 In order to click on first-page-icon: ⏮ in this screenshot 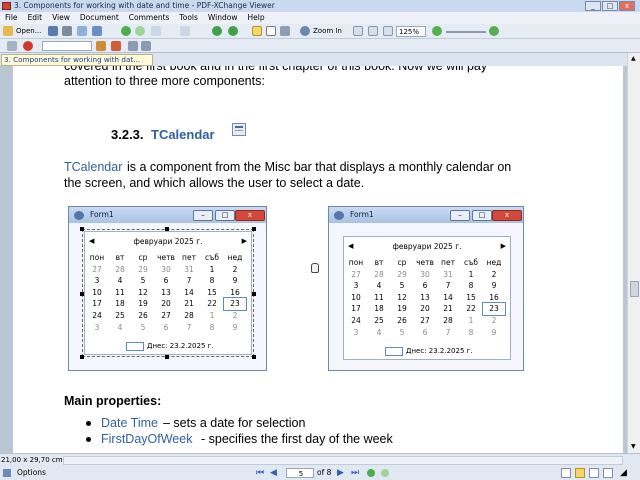, I will do `click(260, 473)`.